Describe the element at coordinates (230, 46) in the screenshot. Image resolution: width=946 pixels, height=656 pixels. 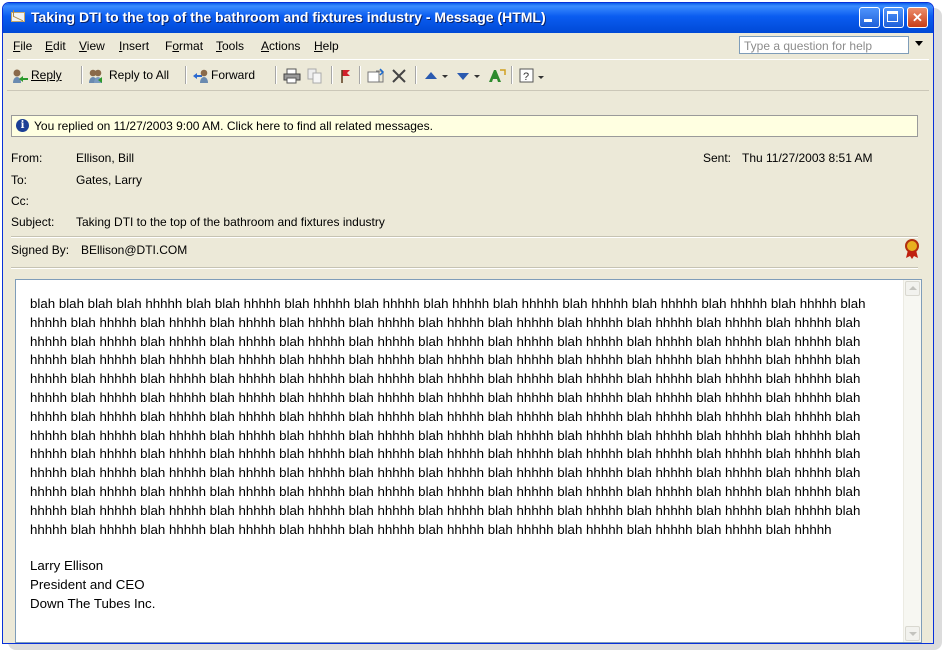
I see `menu-tools: Tools` at that location.